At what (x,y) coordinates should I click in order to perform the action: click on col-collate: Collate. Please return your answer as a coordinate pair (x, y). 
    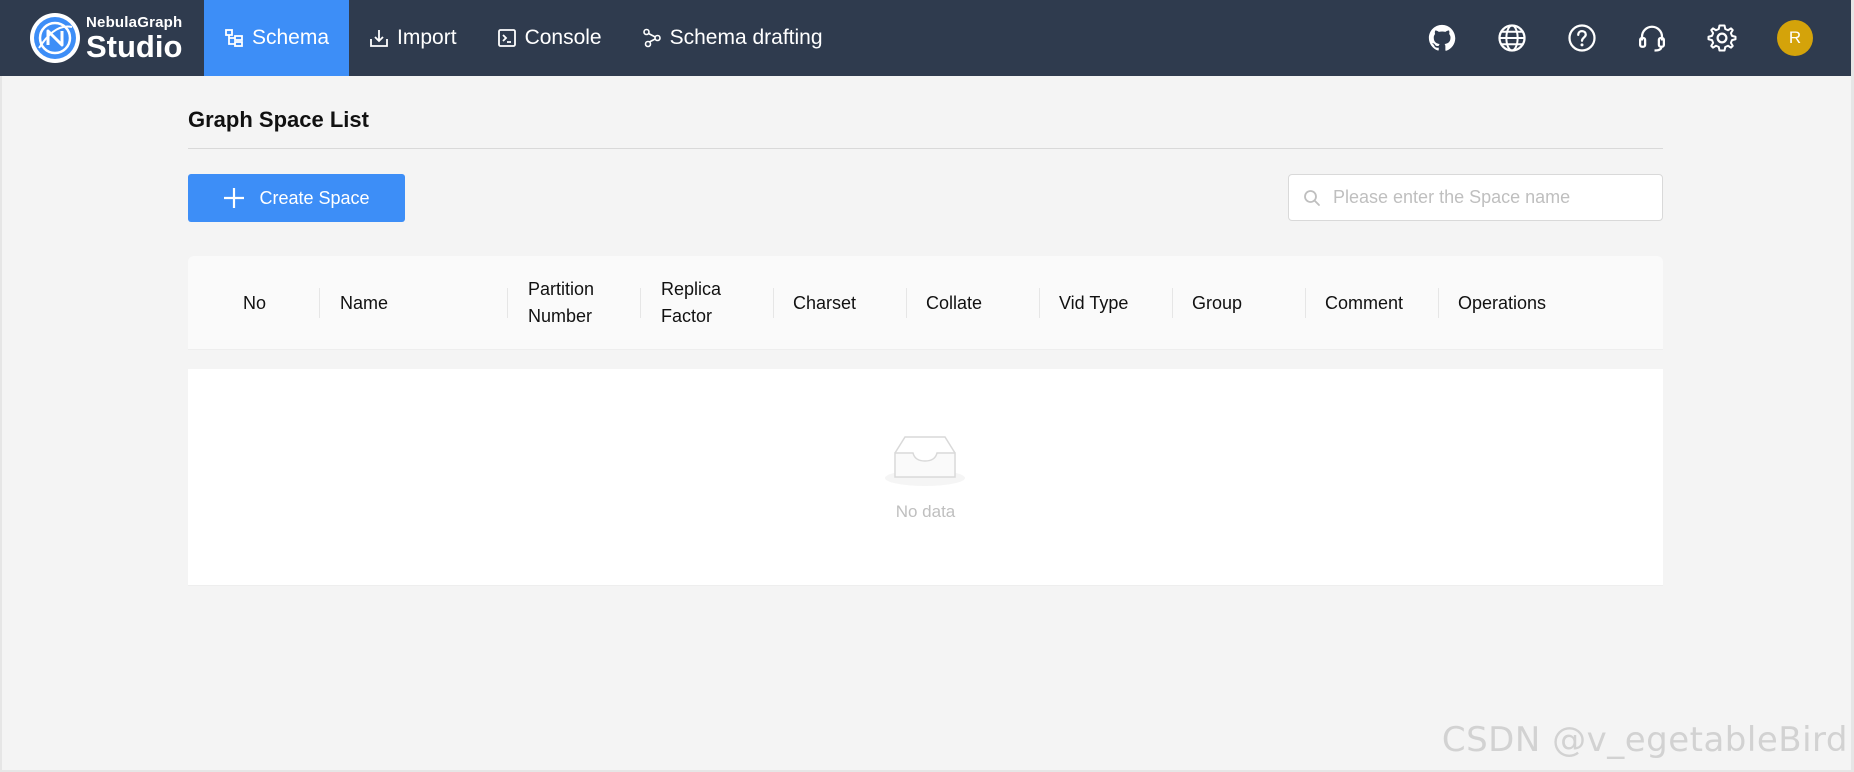
    Looking at the image, I should click on (954, 303).